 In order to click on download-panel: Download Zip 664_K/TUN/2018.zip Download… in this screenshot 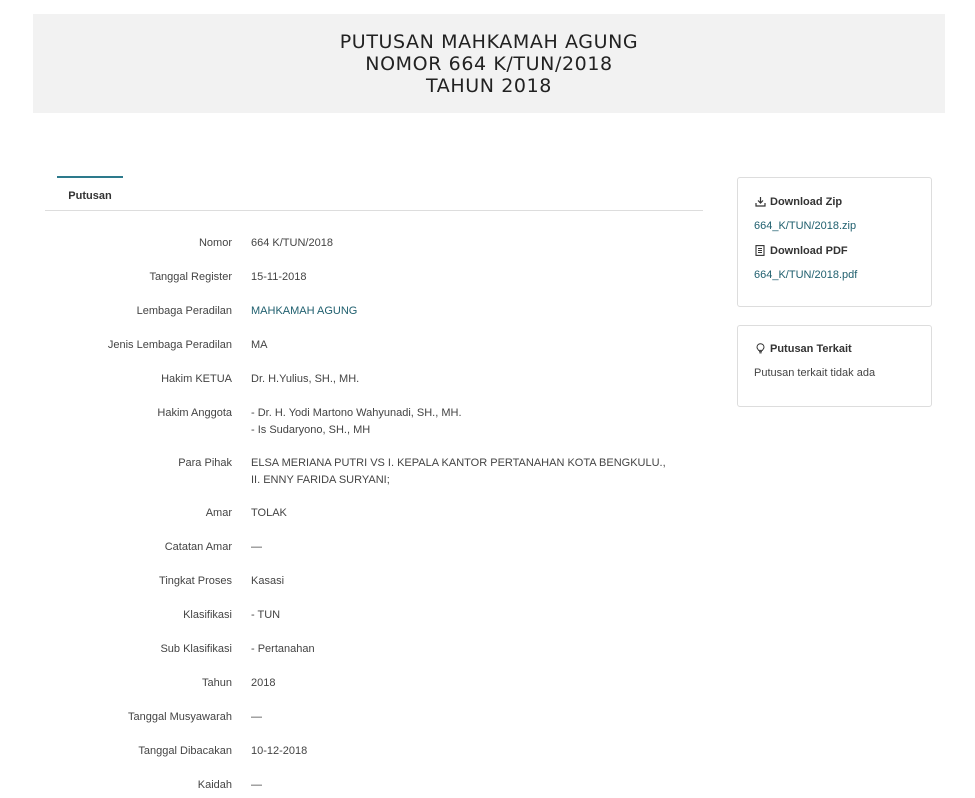, I will do `click(834, 242)`.